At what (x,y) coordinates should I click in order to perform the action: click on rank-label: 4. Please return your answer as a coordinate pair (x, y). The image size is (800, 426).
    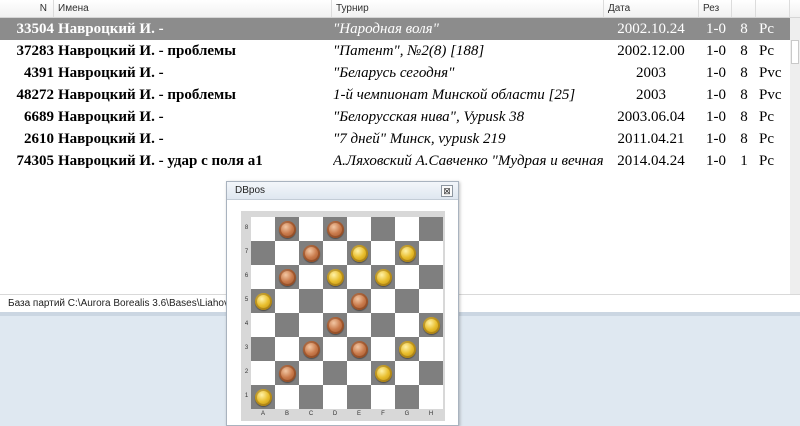
    Looking at the image, I should click on (246, 324).